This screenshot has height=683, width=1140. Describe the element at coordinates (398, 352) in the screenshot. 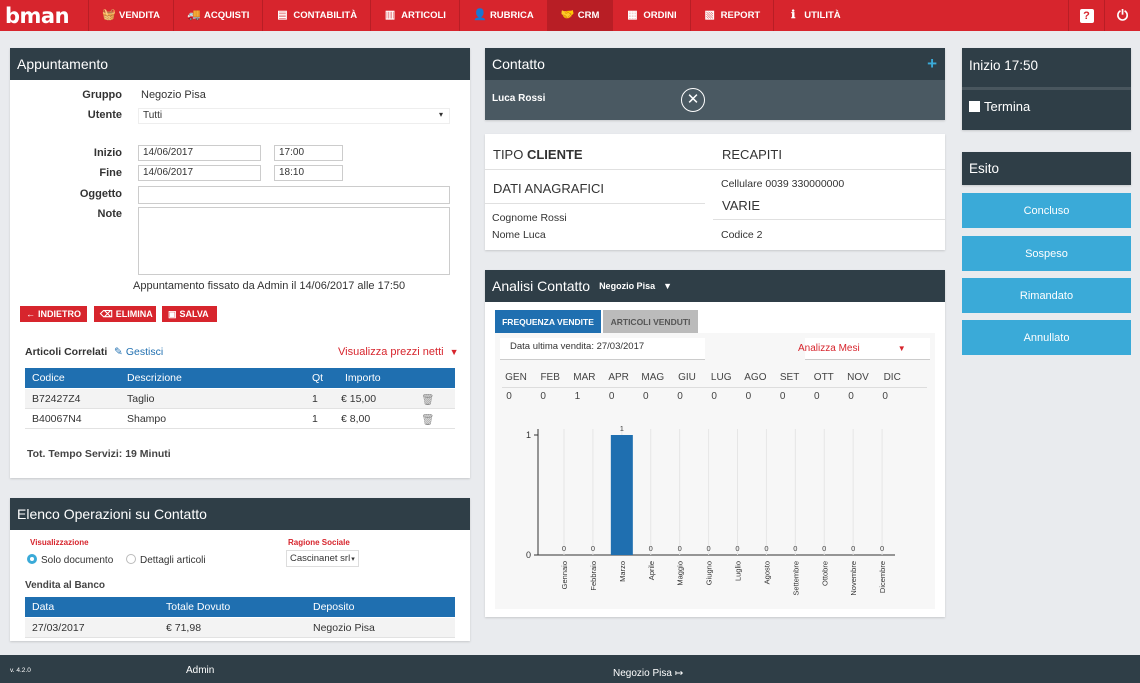

I see `visualizza-prezzi-netti-toggle: Visualizza prezzi netti ▼` at that location.